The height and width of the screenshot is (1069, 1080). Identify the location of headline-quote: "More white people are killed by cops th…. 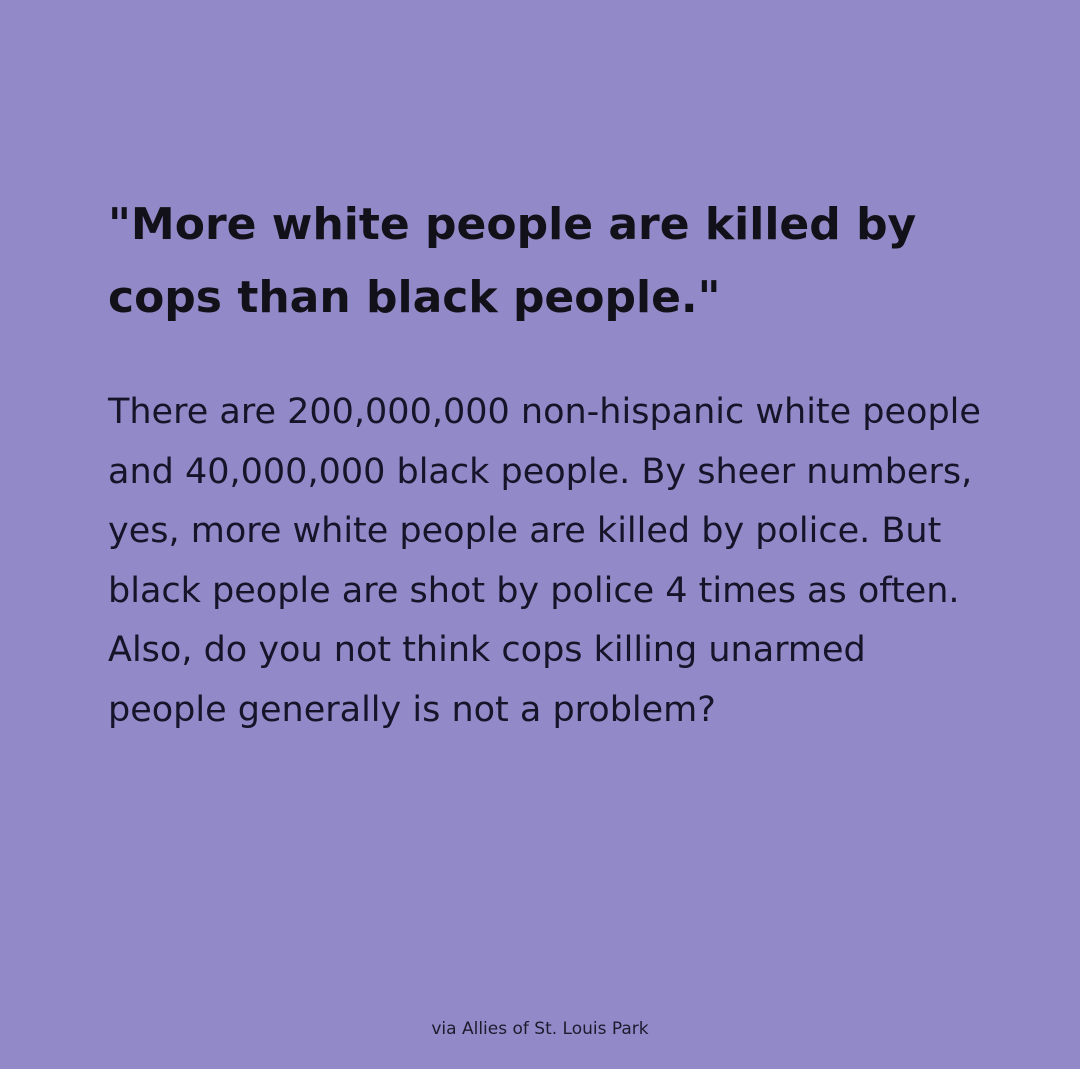
(512, 261).